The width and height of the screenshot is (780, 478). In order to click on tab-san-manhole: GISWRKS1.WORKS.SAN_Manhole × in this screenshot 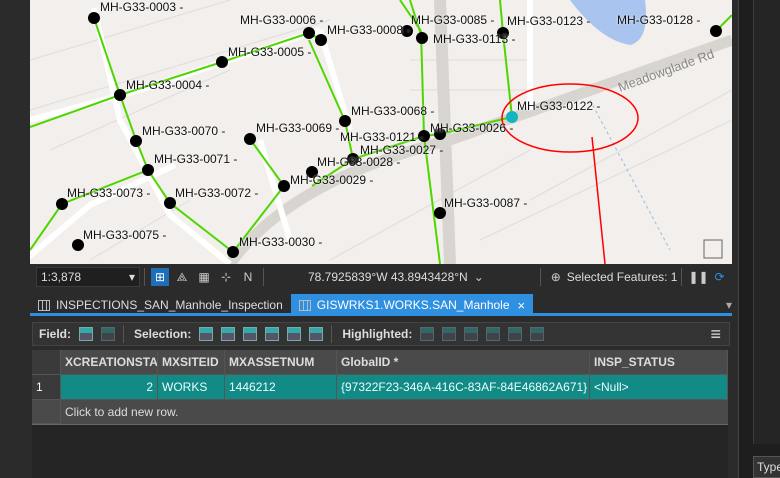, I will do `click(412, 305)`.